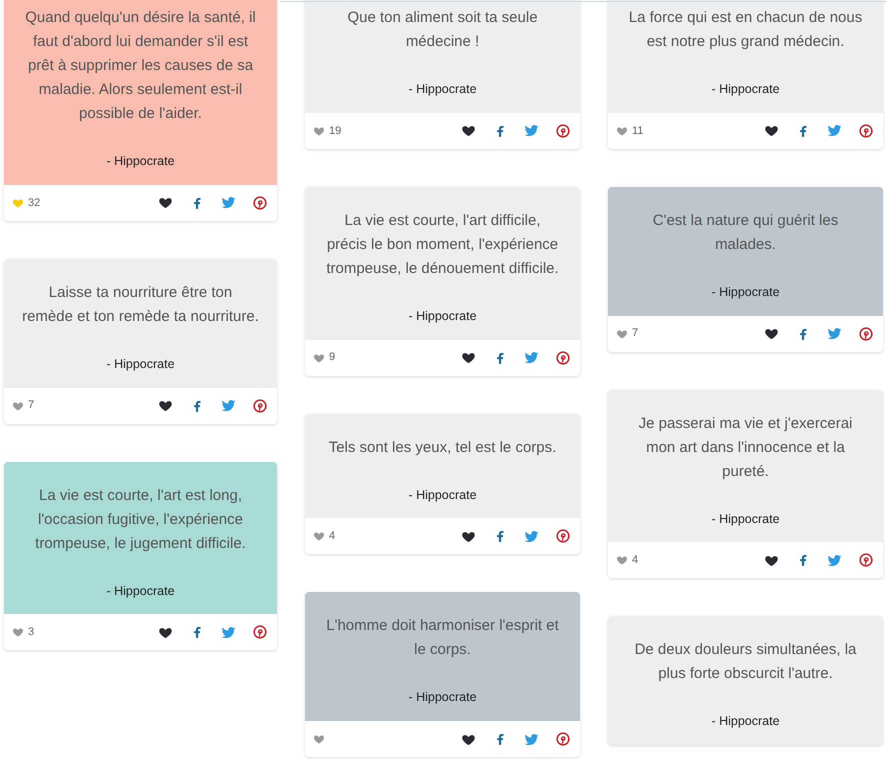 Image resolution: width=887 pixels, height=759 pixels. Describe the element at coordinates (442, 30) in the screenshot. I see `quote-text: Que ton aliment soit ta seule médecine !` at that location.